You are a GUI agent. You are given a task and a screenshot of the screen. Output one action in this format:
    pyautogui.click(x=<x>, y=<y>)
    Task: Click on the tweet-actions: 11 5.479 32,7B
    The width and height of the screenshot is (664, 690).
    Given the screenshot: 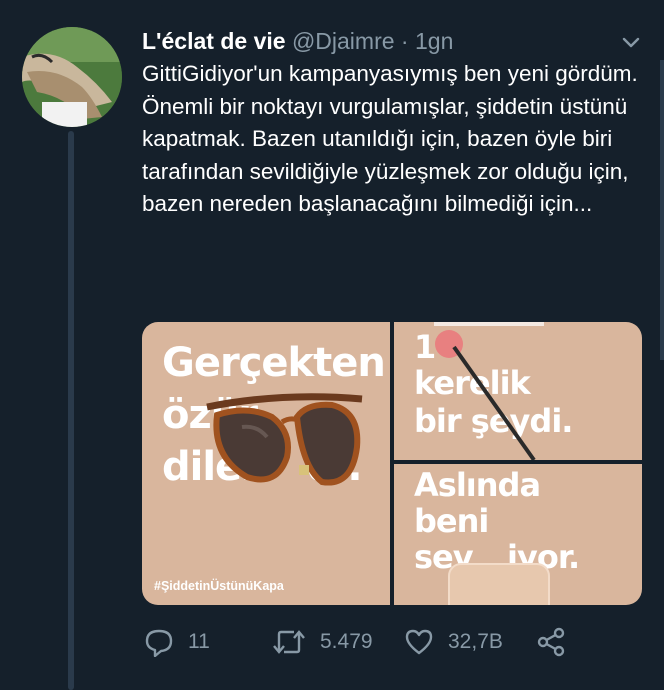 What is the action you would take?
    pyautogui.click(x=392, y=642)
    